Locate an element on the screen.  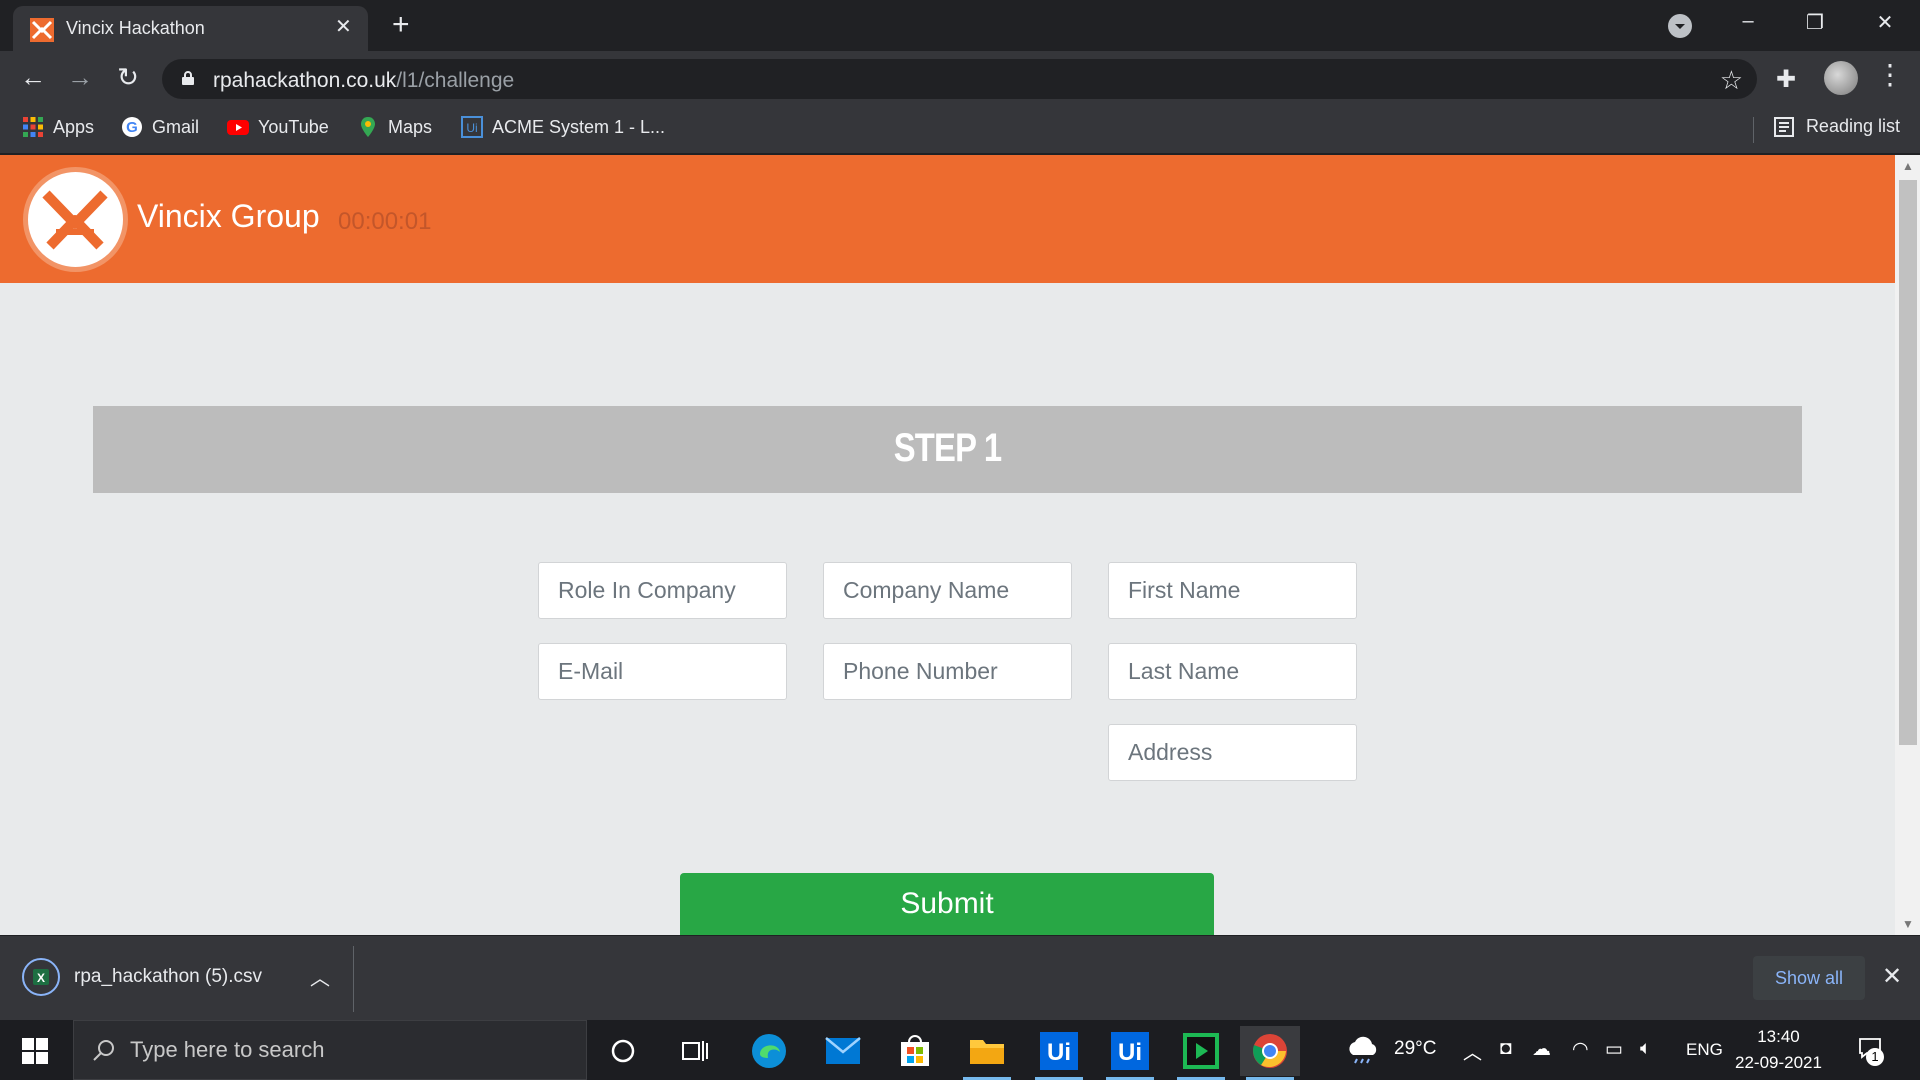
browser-tab: Vincix Hackathon ✕ is located at coordinates (190, 28).